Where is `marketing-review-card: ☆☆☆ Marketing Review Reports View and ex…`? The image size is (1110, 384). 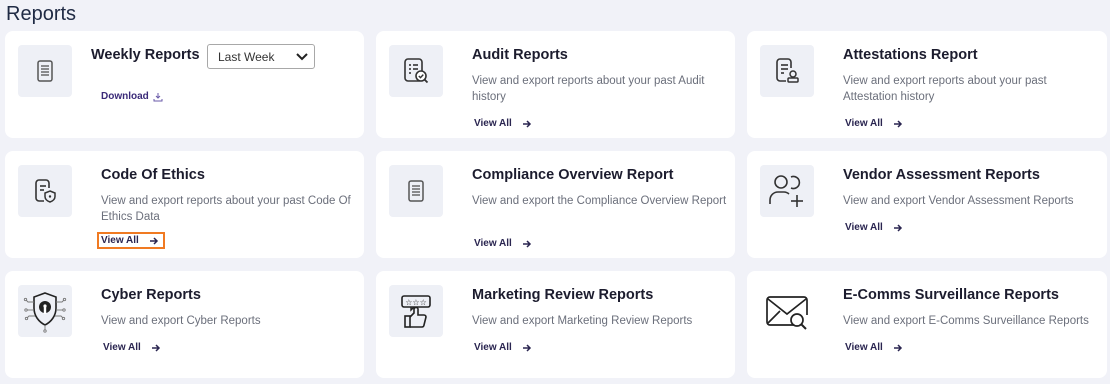 marketing-review-card: ☆☆☆ Marketing Review Reports View and ex… is located at coordinates (555, 324).